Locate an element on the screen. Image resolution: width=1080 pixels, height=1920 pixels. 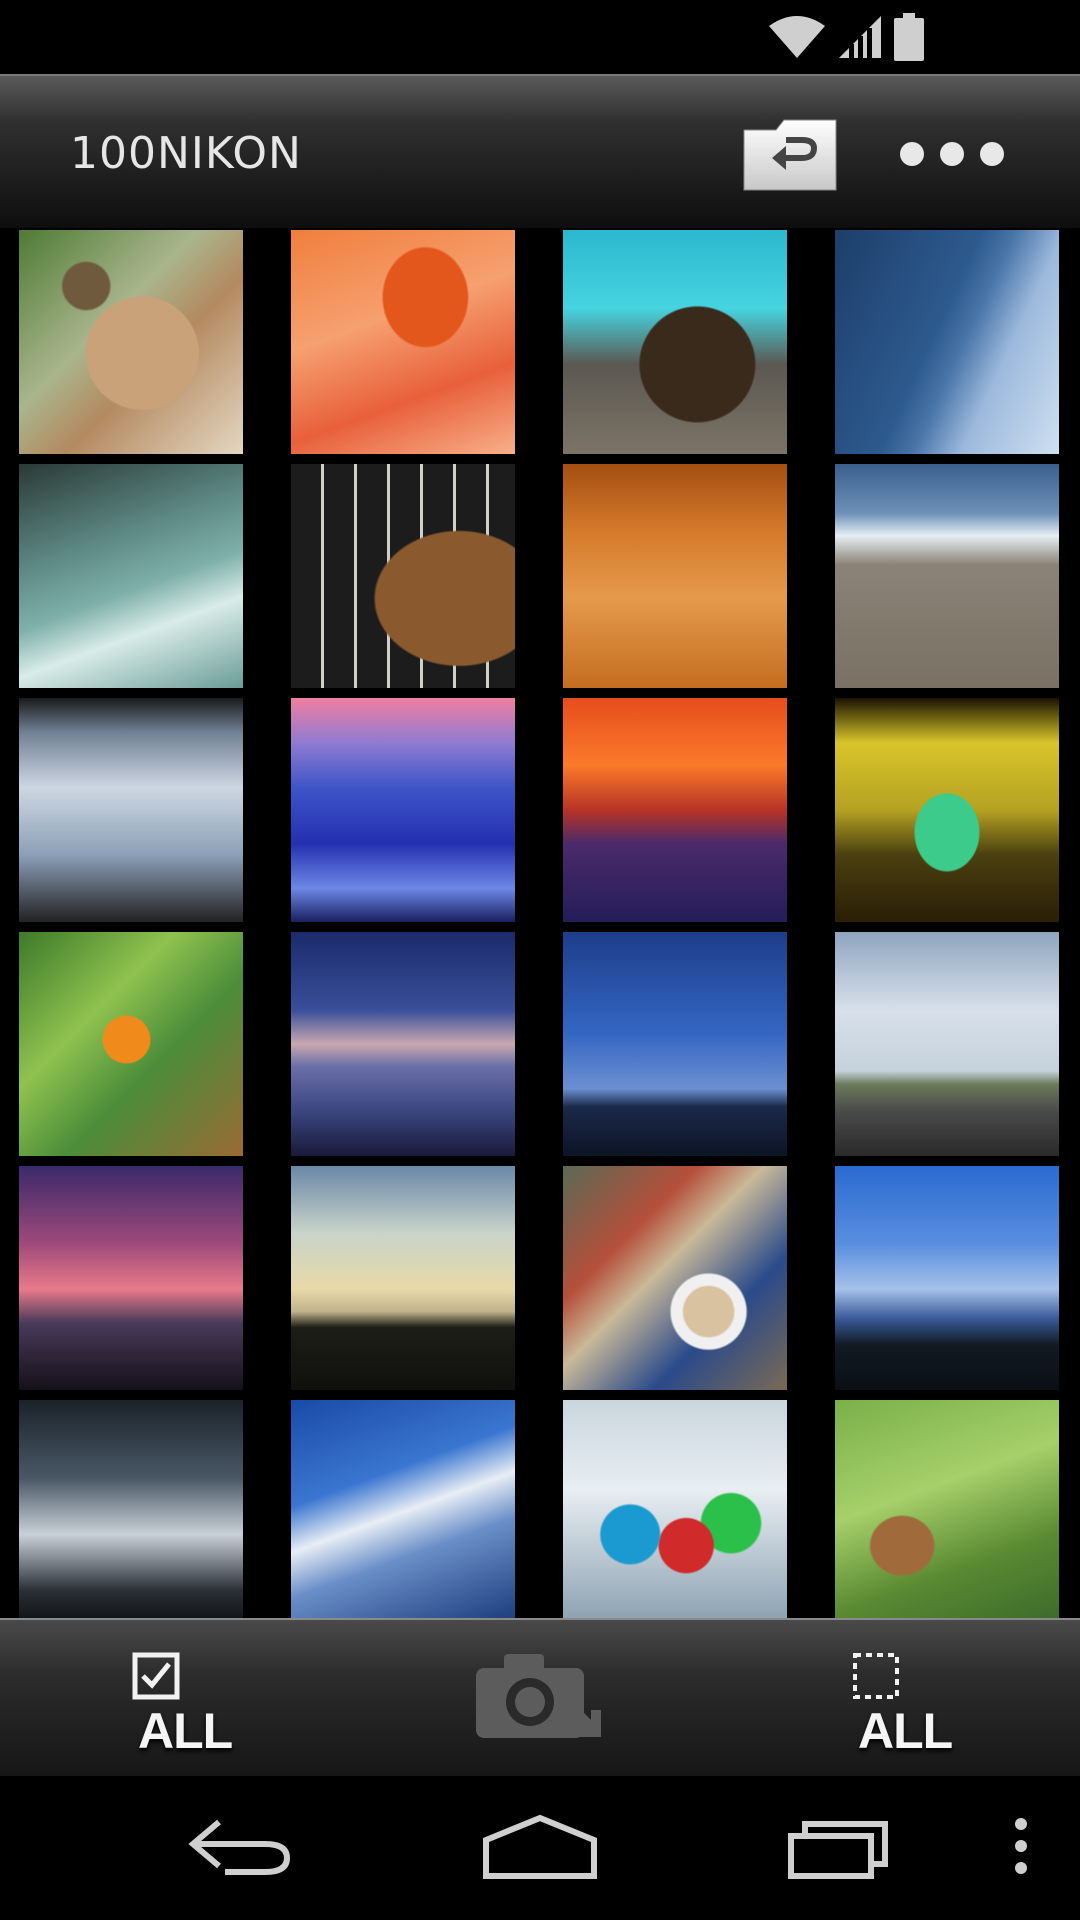
return-button is located at coordinates (790, 155).